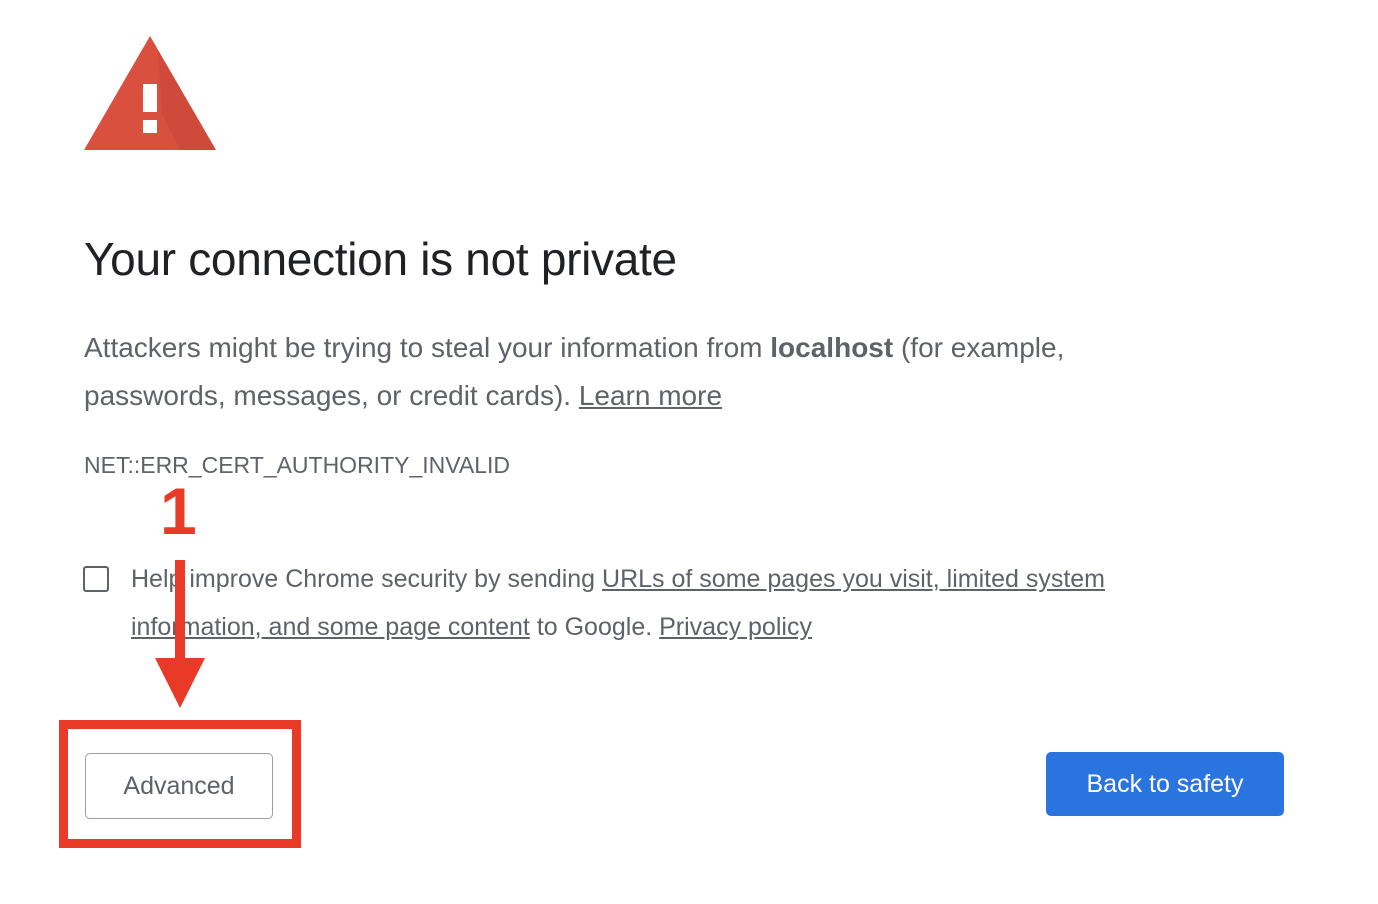  What do you see at coordinates (150, 93) in the screenshot?
I see `warning-triangle-icon` at bounding box center [150, 93].